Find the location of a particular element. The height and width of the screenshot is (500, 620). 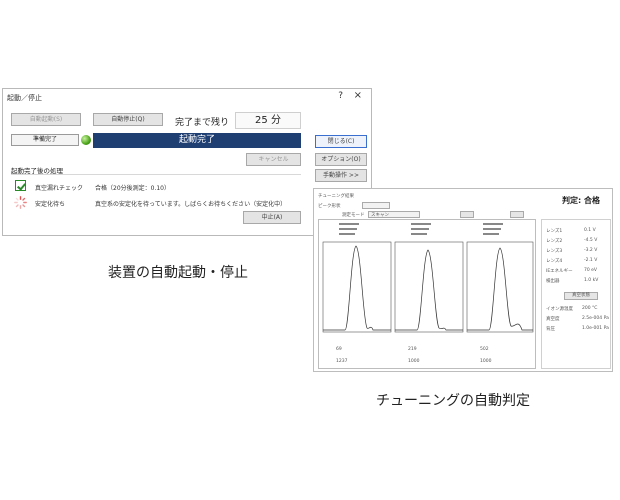

remaining-time-value: 25 分 is located at coordinates (268, 120).